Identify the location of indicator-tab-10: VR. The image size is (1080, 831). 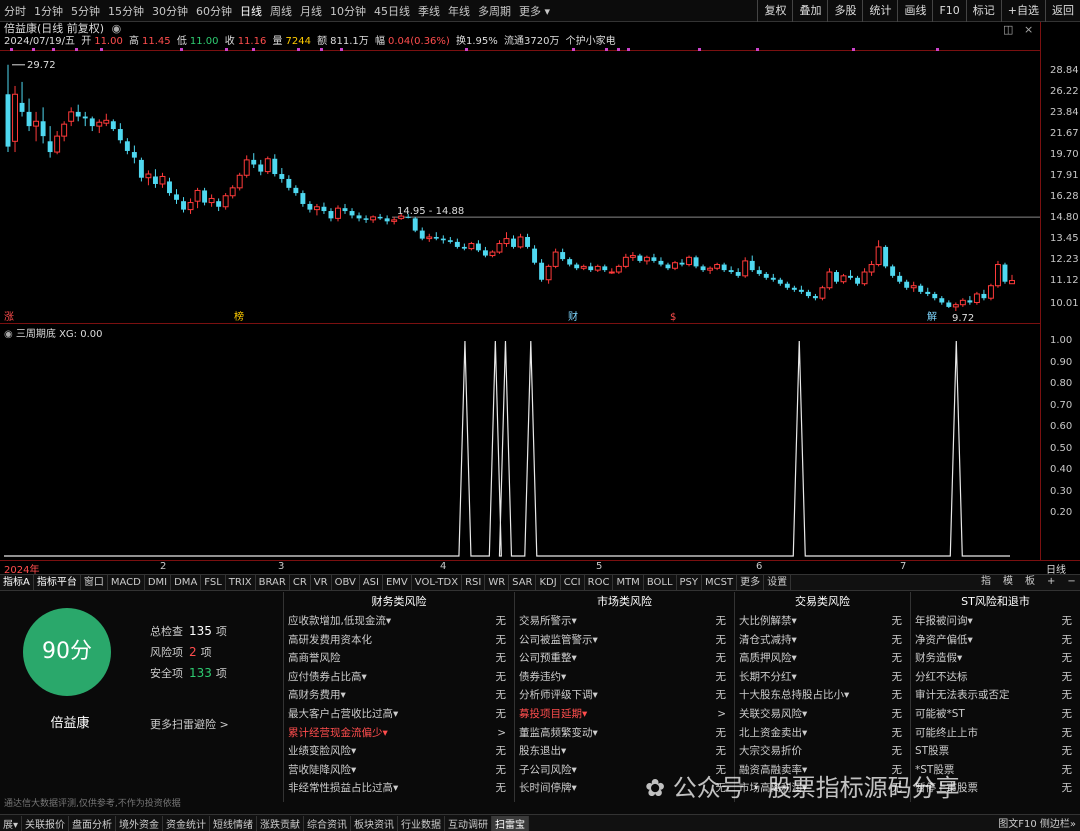
(321, 582).